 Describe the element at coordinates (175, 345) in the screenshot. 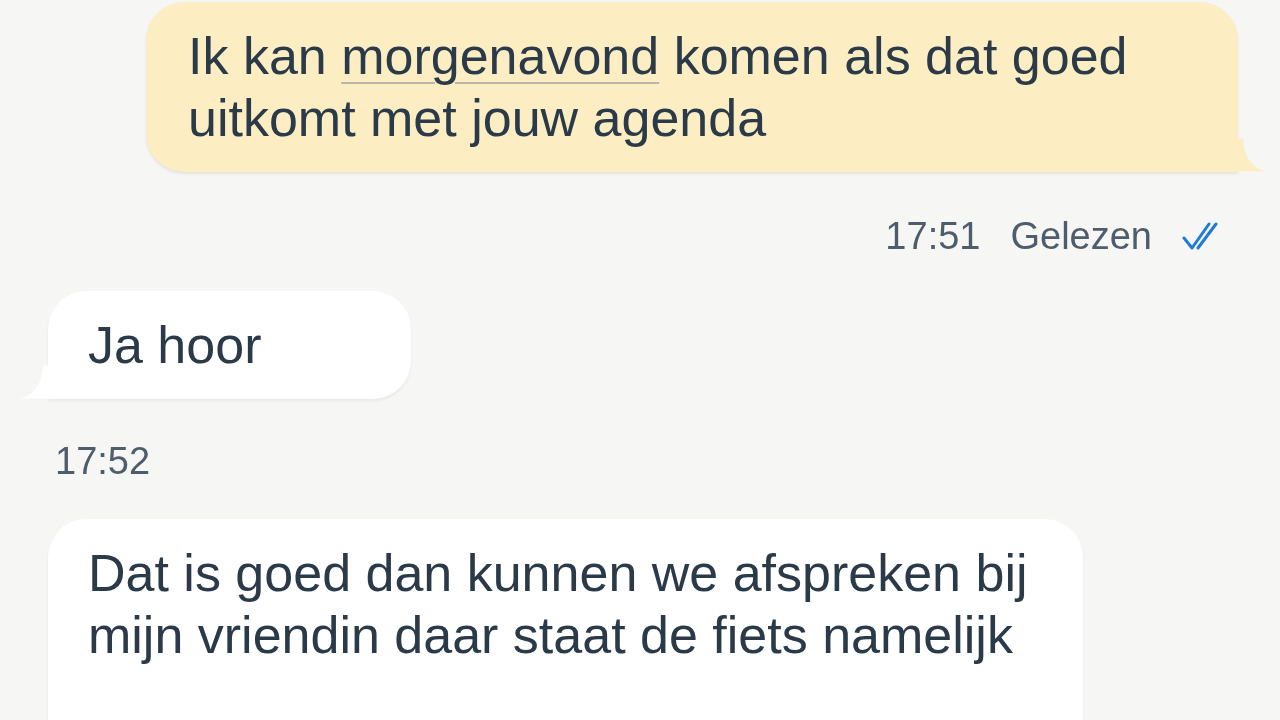

I see `message-text: Ja hoor` at that location.